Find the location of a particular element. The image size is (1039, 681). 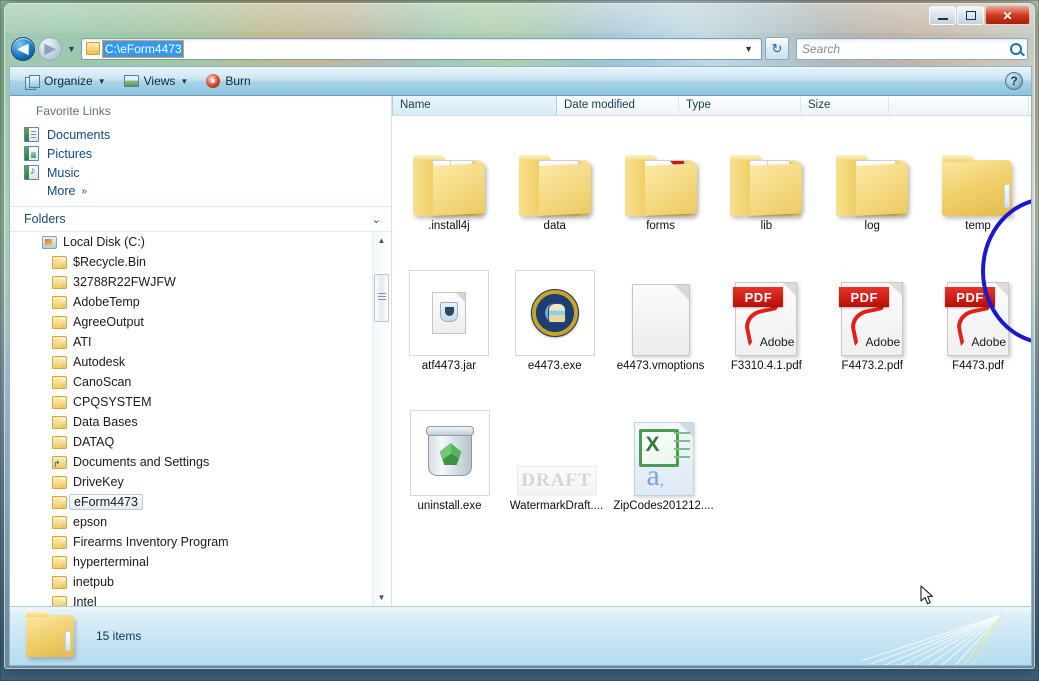

search-input: Search is located at coordinates (912, 48).